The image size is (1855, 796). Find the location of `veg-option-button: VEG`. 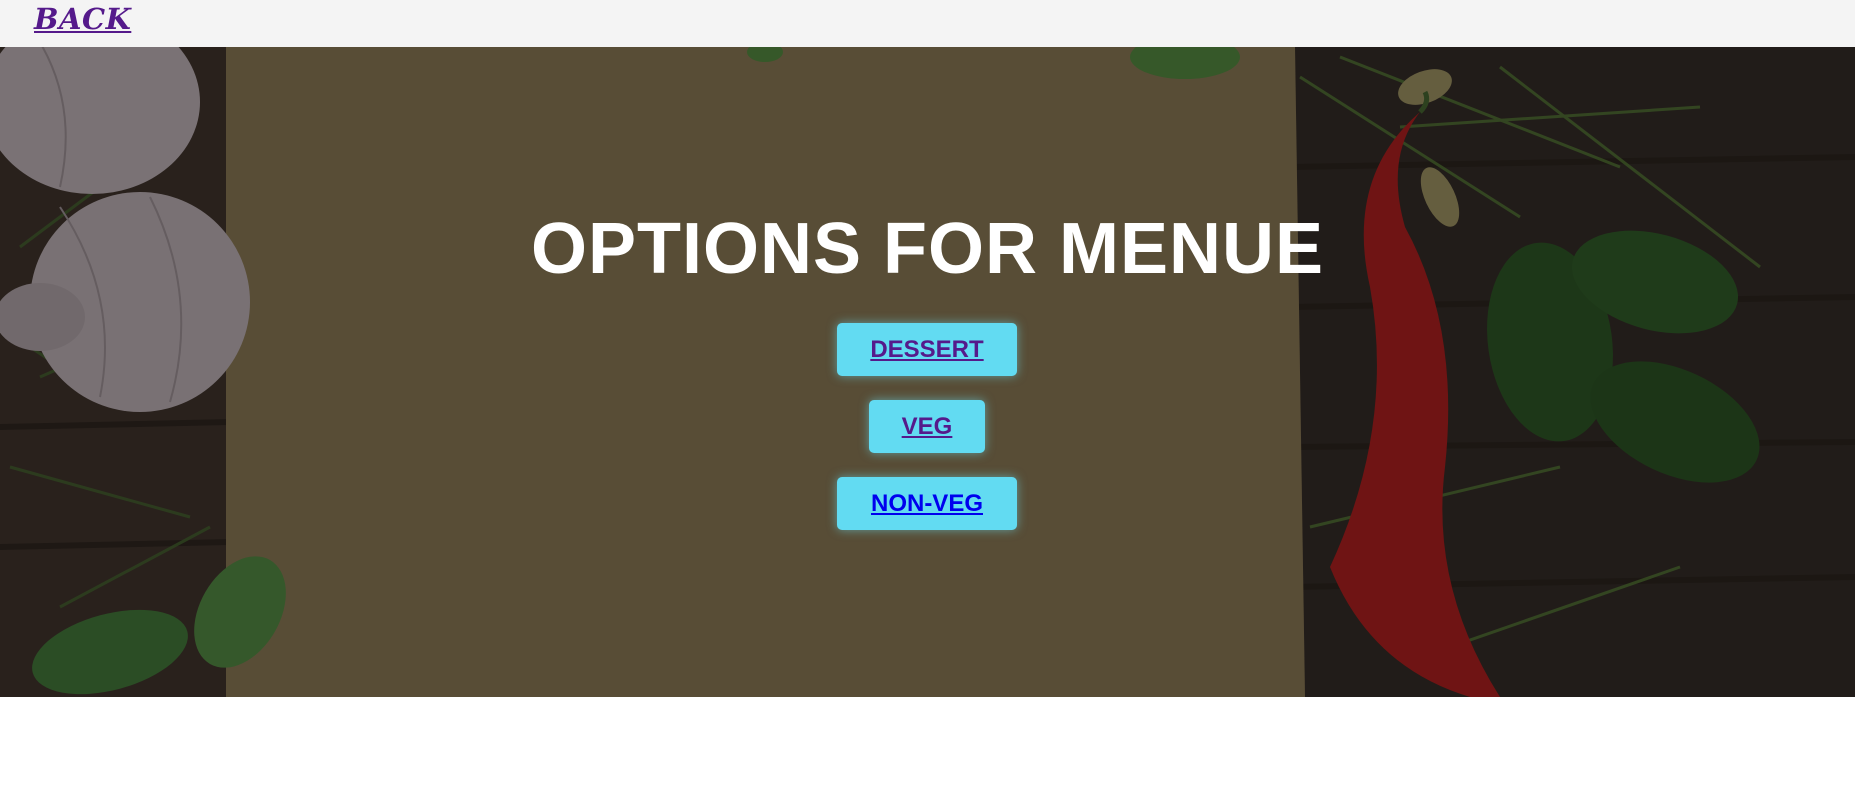

veg-option-button: VEG is located at coordinates (927, 426).